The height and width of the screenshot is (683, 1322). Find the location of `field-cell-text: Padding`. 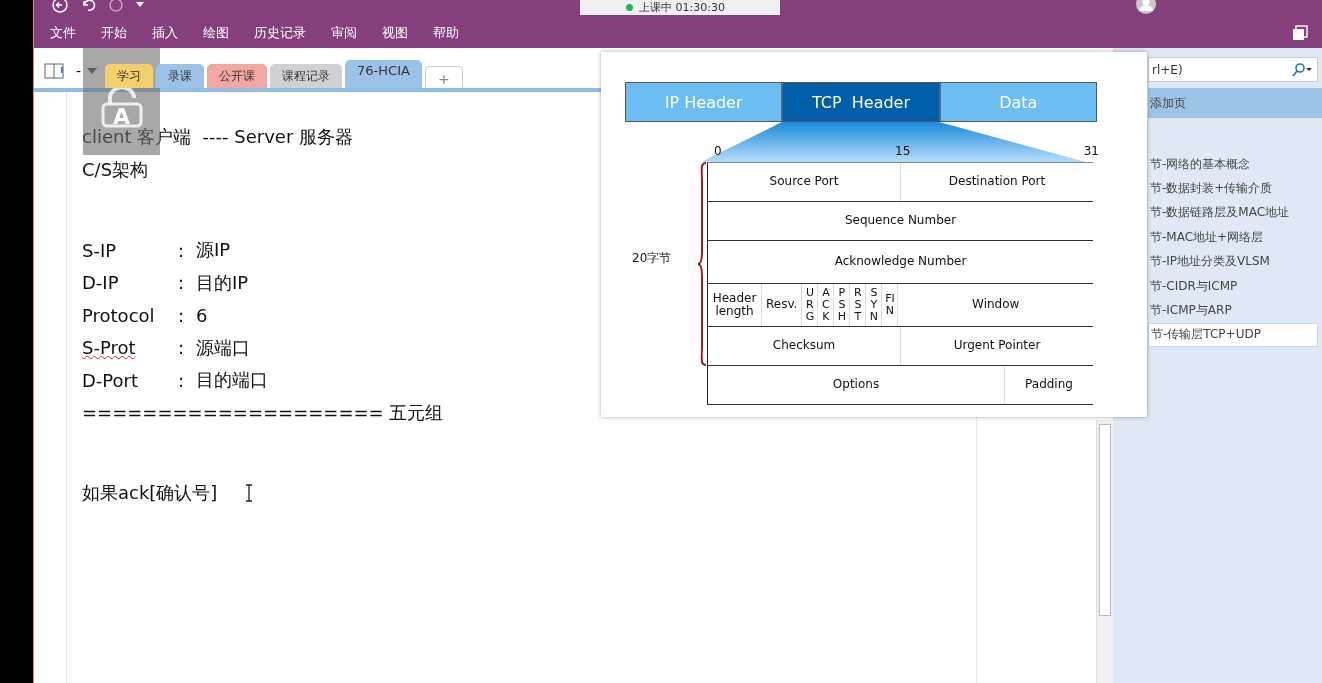

field-cell-text: Padding is located at coordinates (1049, 385).